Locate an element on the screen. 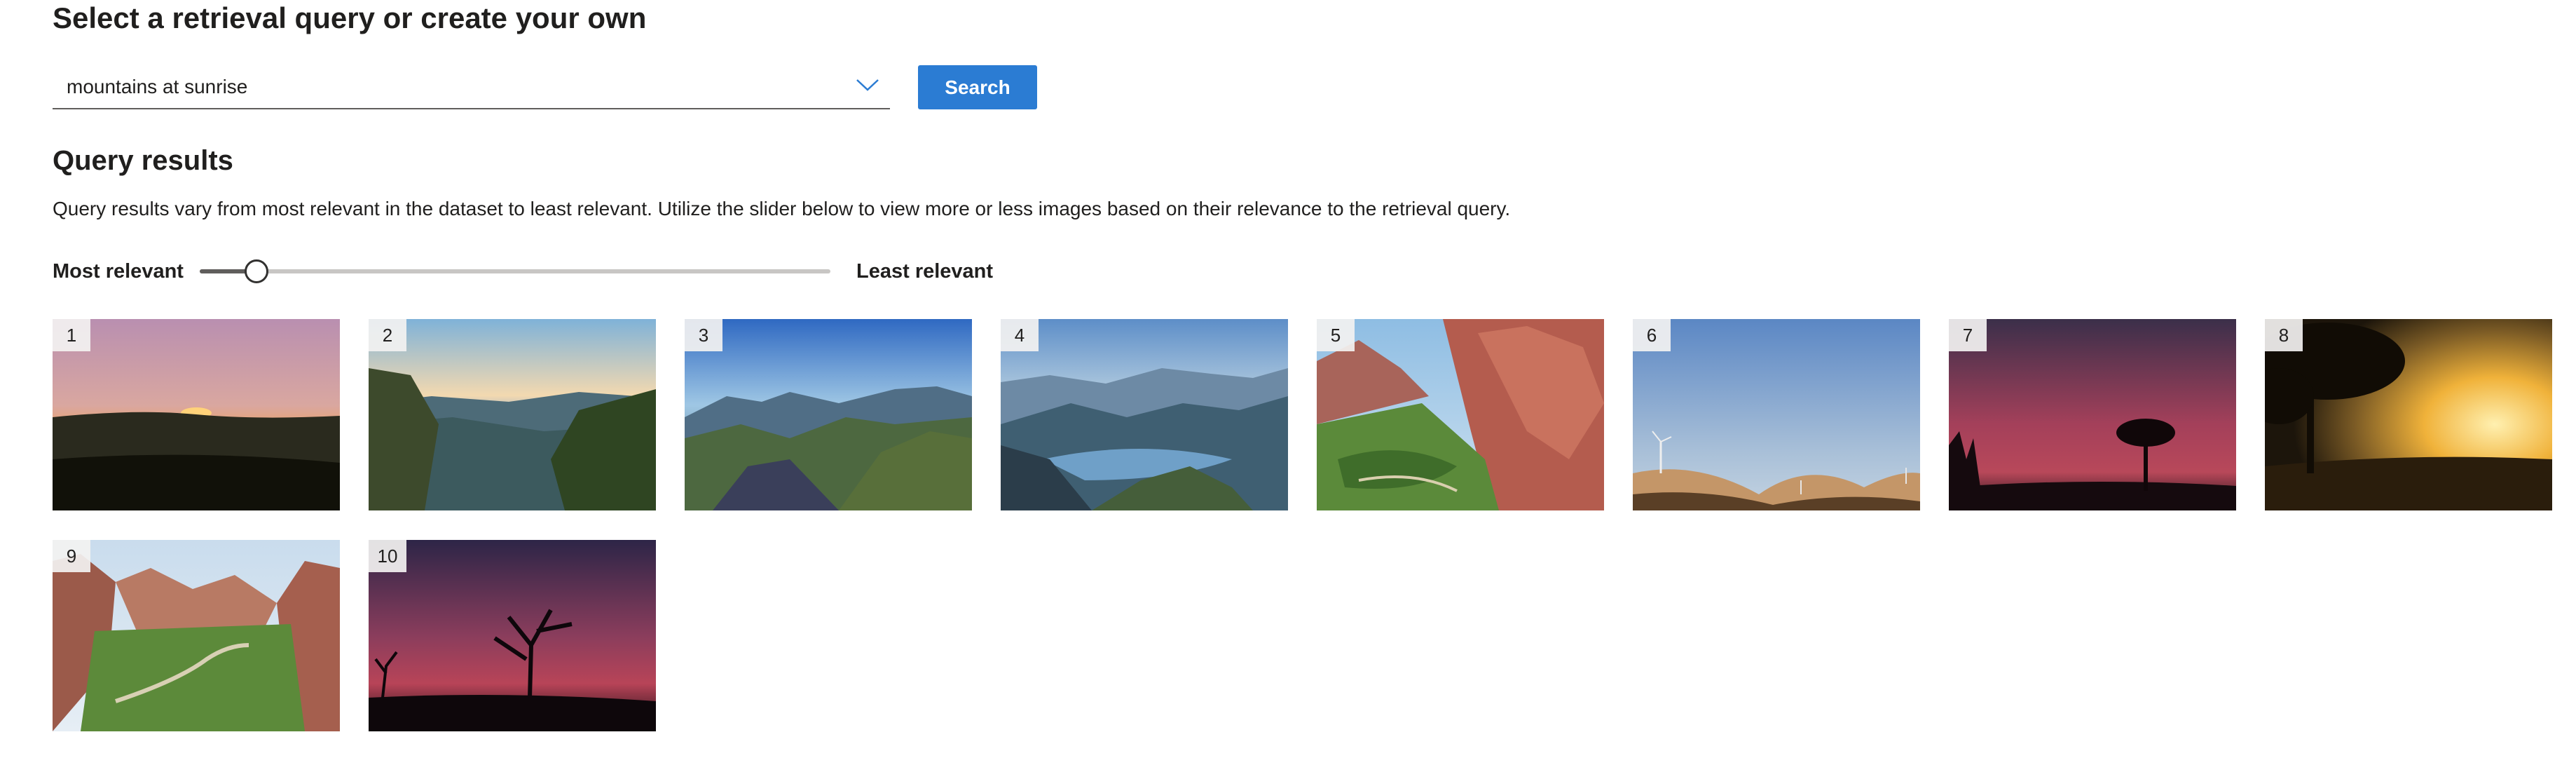  result-image: 6 is located at coordinates (1776, 414).